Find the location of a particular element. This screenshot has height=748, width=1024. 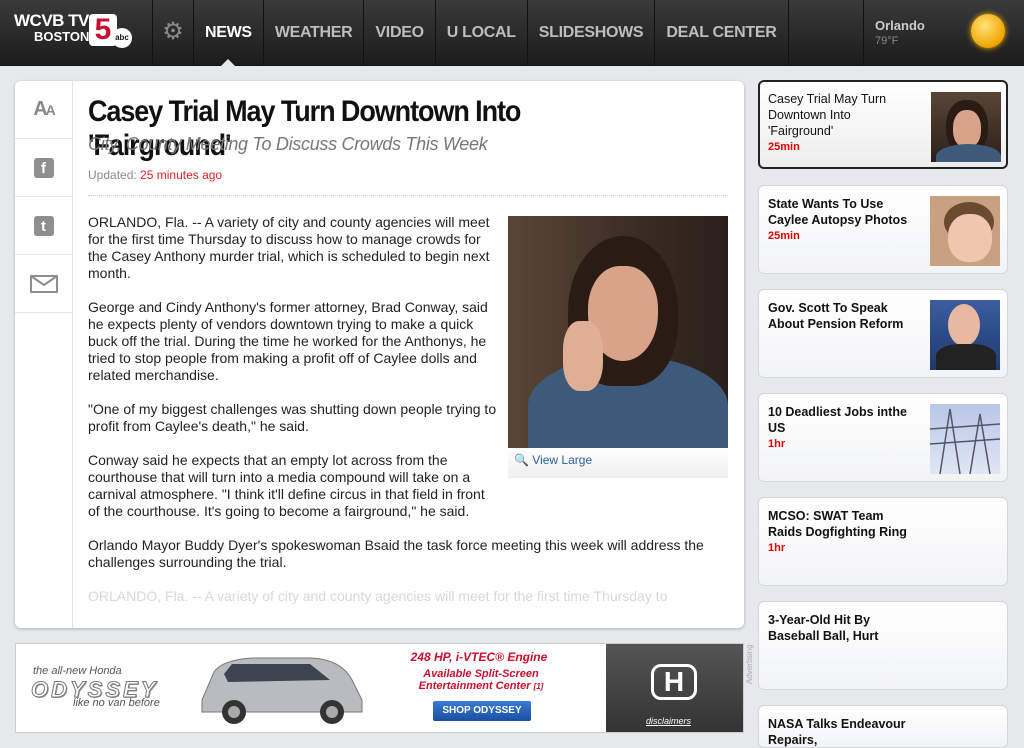

advertising-label: Advertising is located at coordinates (749, 664).